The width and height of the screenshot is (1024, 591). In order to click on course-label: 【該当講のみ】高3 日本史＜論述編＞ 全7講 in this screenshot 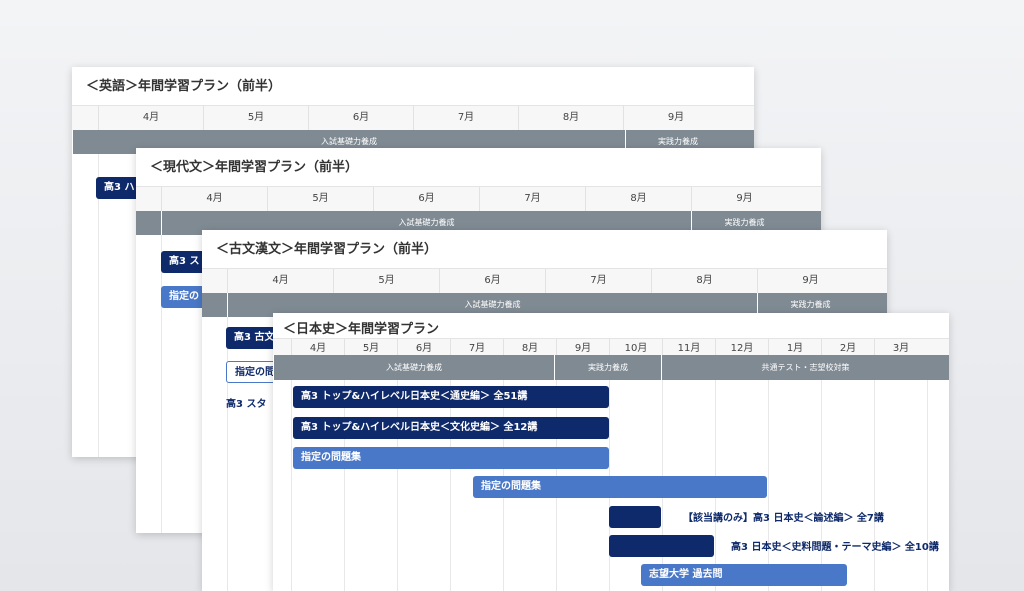, I will do `click(783, 518)`.